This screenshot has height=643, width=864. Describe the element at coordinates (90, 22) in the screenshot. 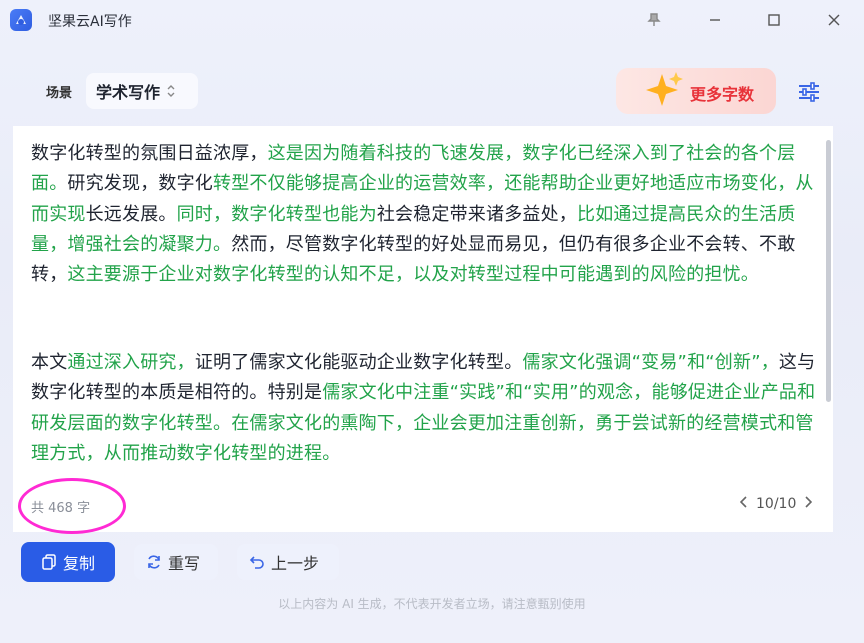

I see `app-title: 坚果云AI写作` at that location.